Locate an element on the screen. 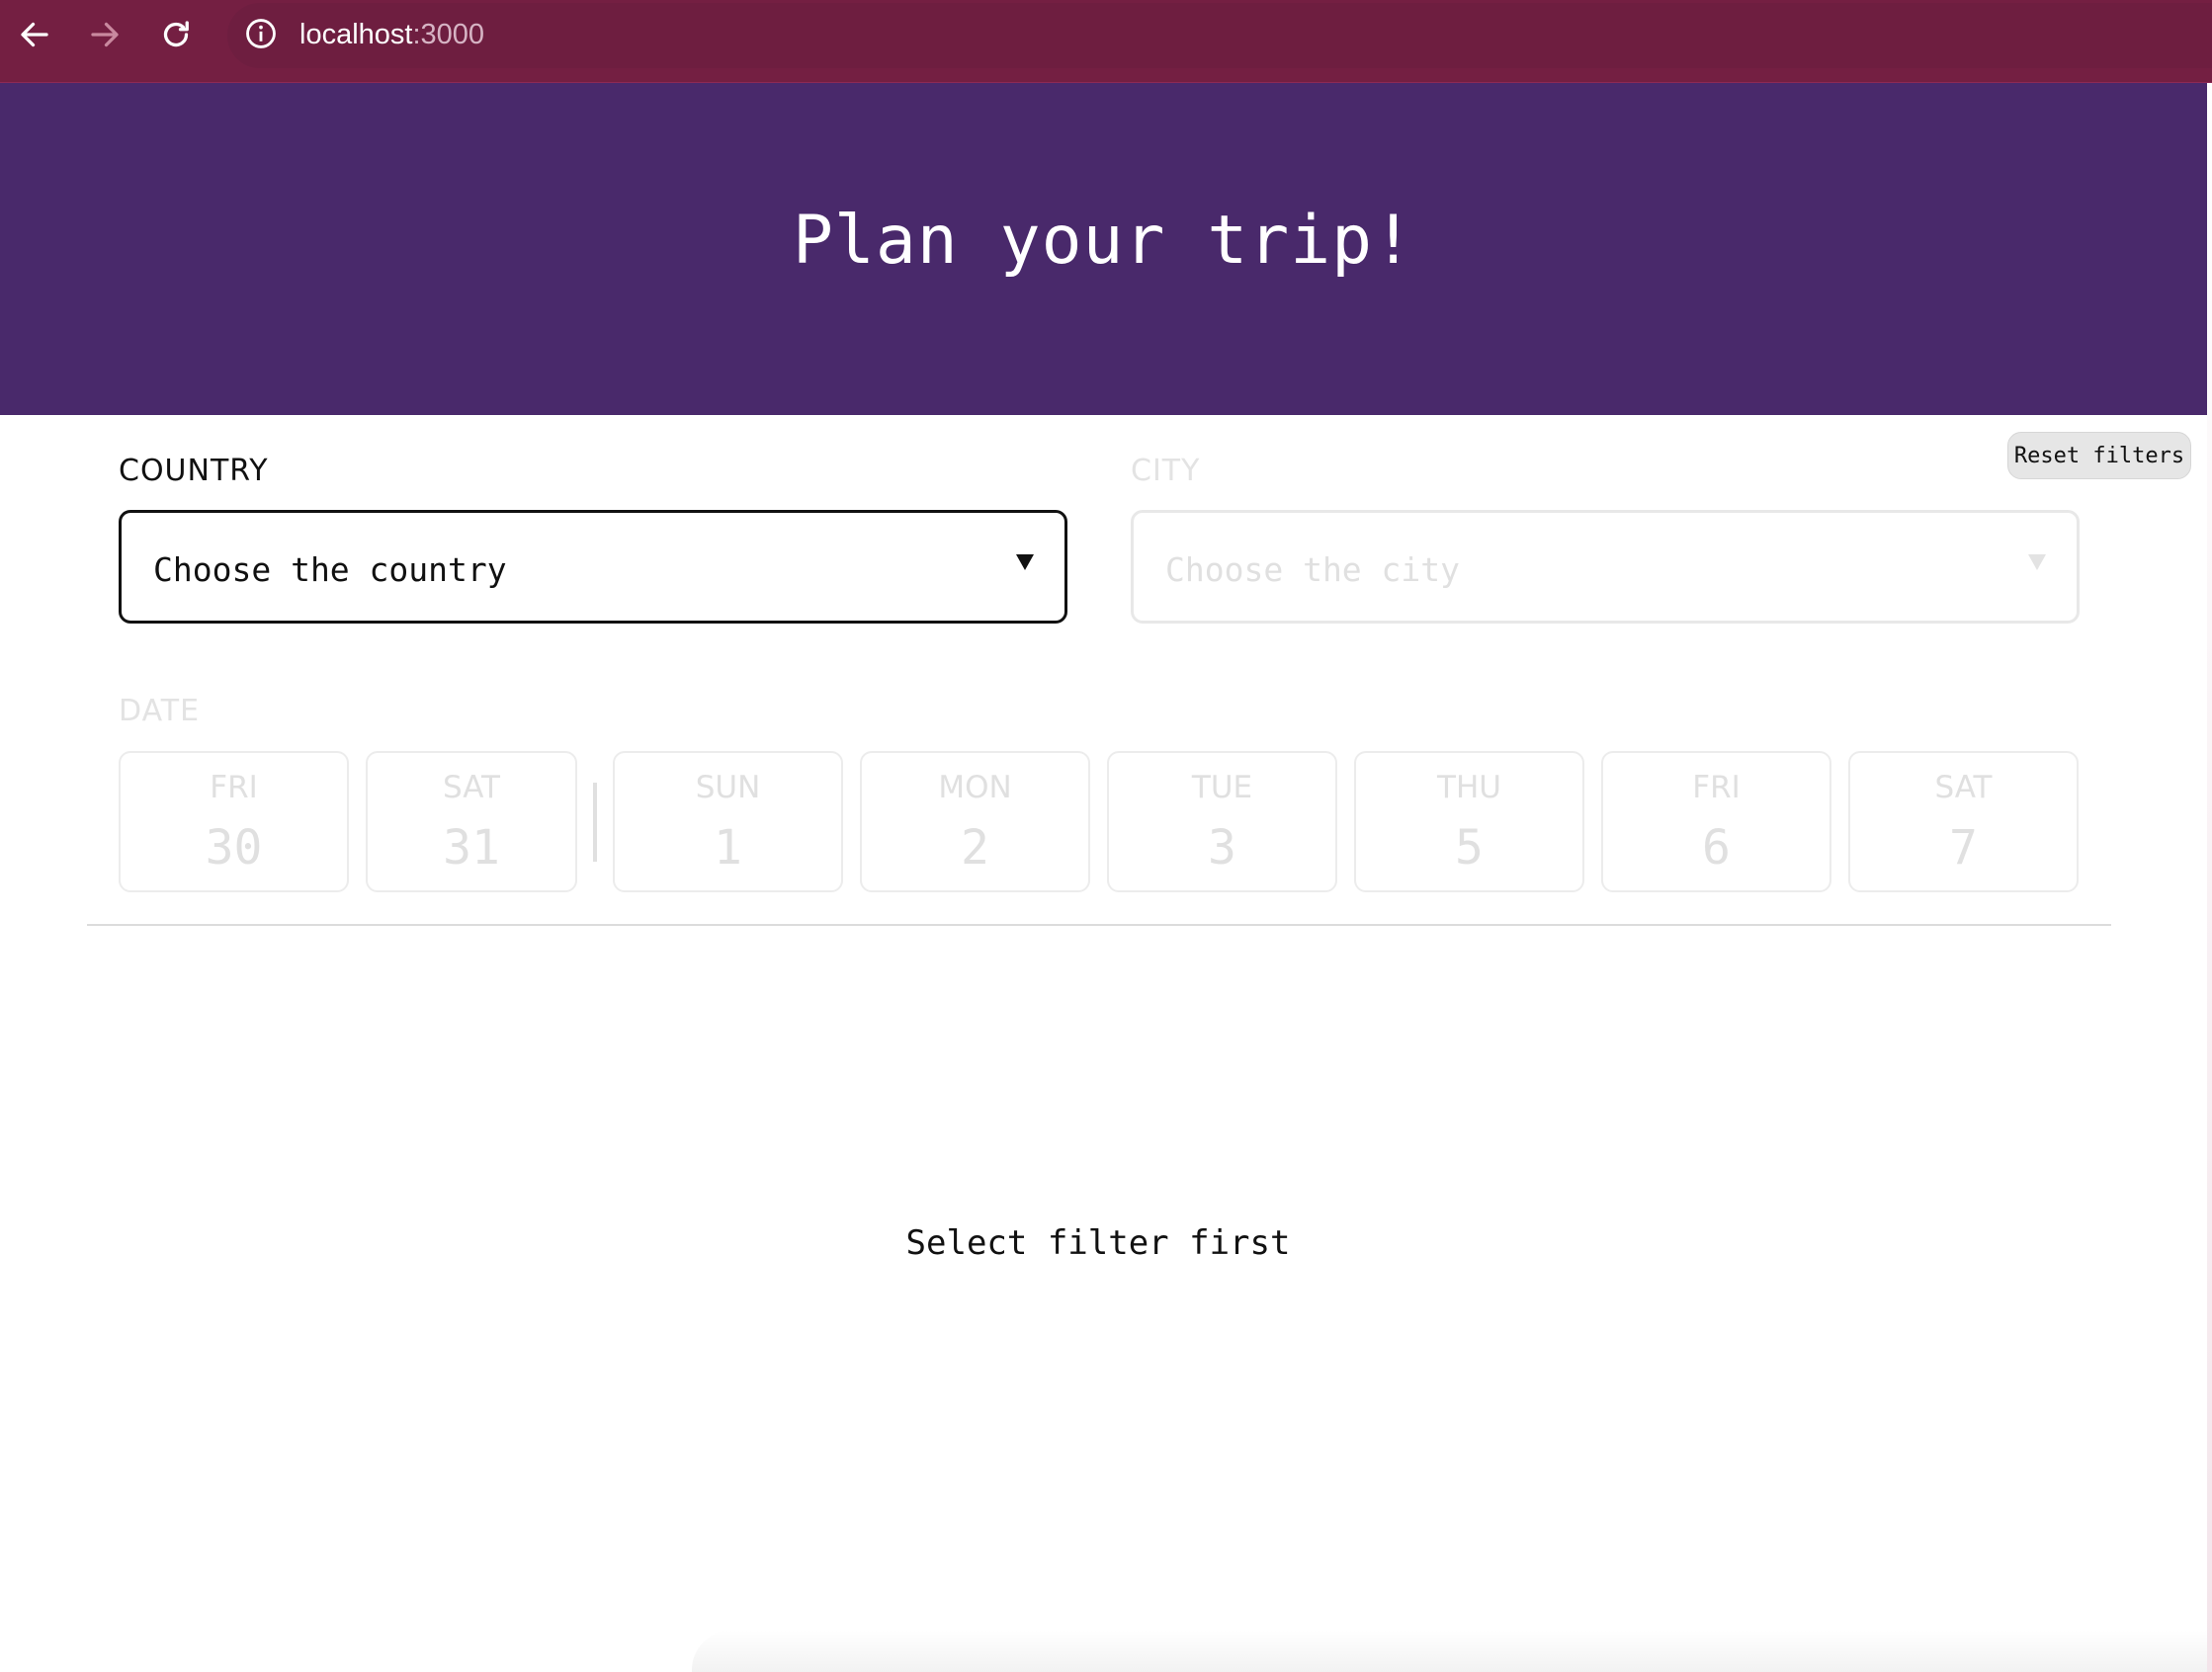 The height and width of the screenshot is (1672, 2212). date-card-fri-6: FRI 6 is located at coordinates (1716, 821).